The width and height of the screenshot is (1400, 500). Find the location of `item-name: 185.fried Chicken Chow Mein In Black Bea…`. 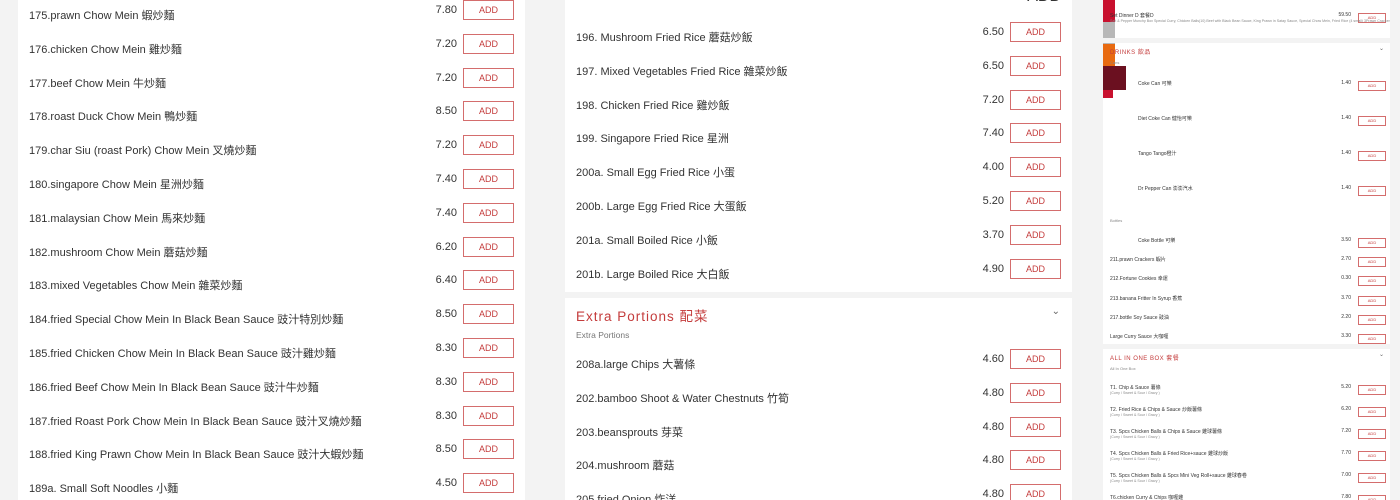

item-name: 185.fried Chicken Chow Mein In Black Bea… is located at coordinates (182, 354).